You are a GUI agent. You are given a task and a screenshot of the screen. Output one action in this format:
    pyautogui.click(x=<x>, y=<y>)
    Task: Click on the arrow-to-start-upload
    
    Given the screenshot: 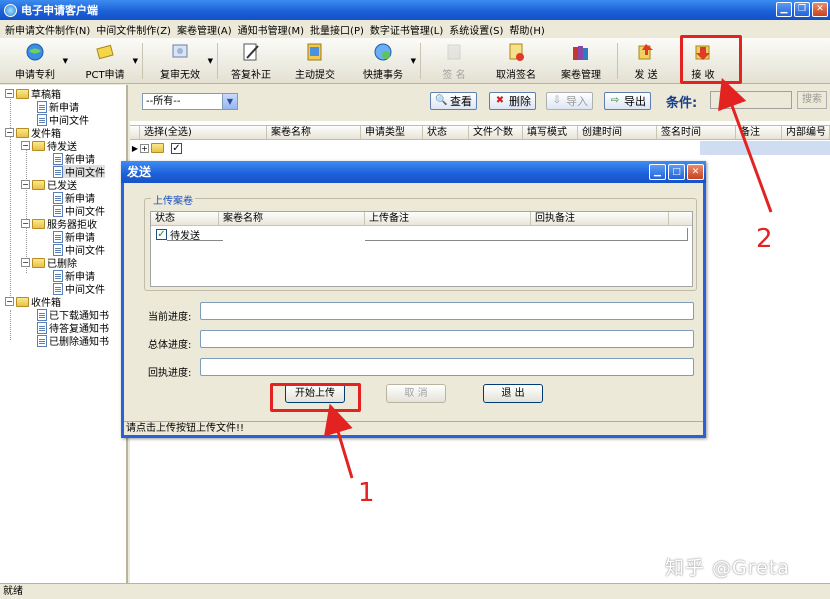 What is the action you would take?
    pyautogui.click(x=338, y=441)
    